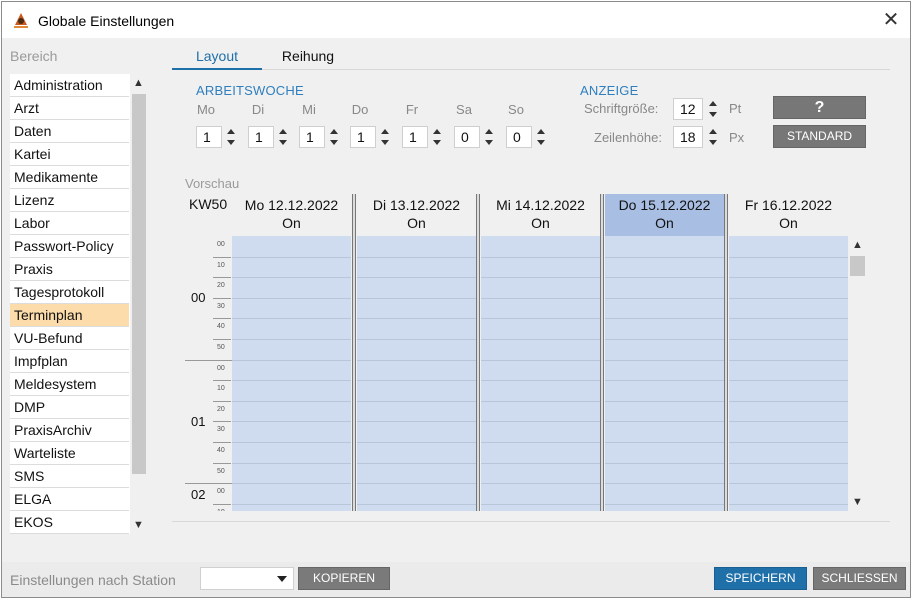 The height and width of the screenshot is (599, 912). What do you see at coordinates (221, 389) in the screenshot?
I see `minute-label: 10` at bounding box center [221, 389].